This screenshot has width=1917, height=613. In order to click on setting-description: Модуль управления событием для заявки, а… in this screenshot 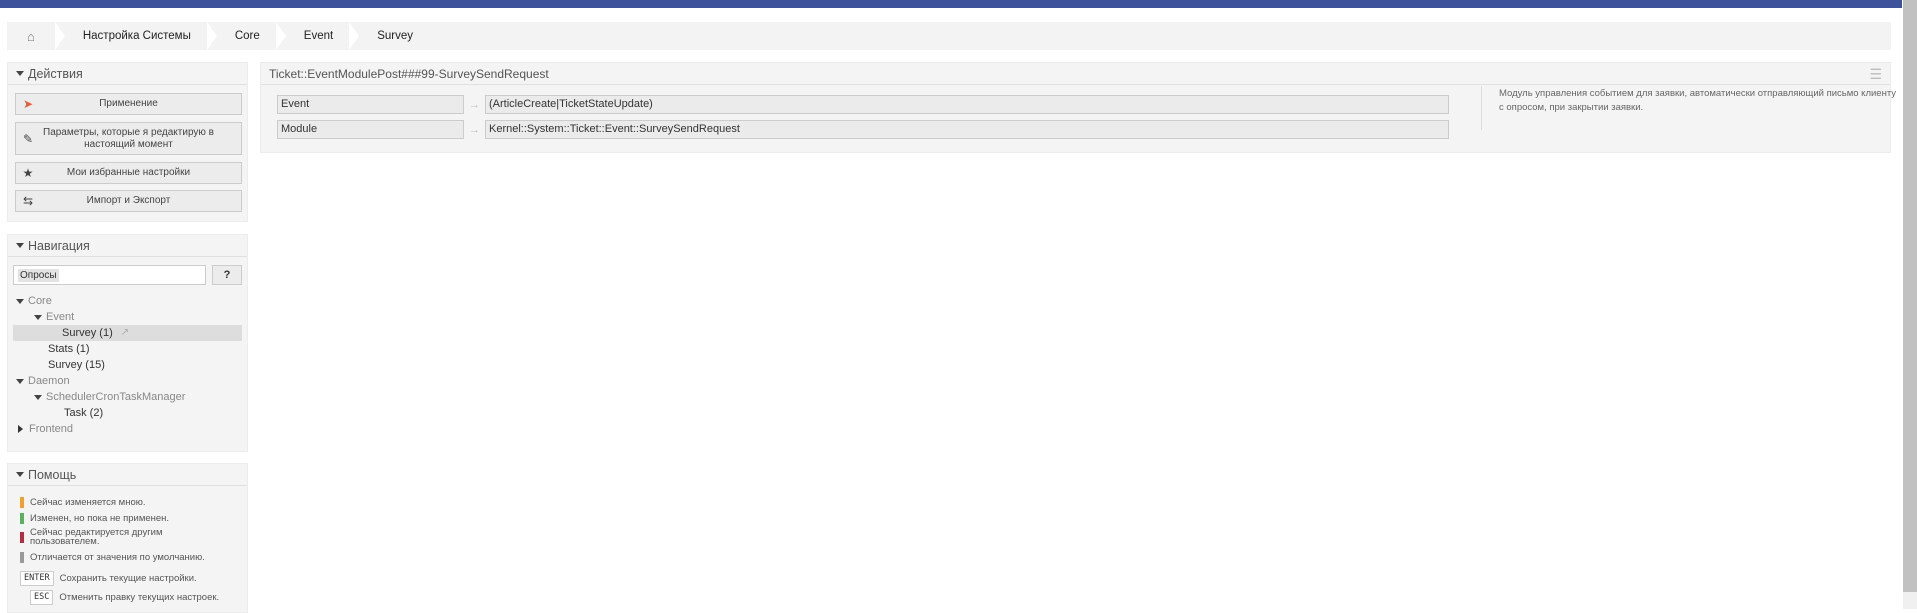, I will do `click(1698, 100)`.